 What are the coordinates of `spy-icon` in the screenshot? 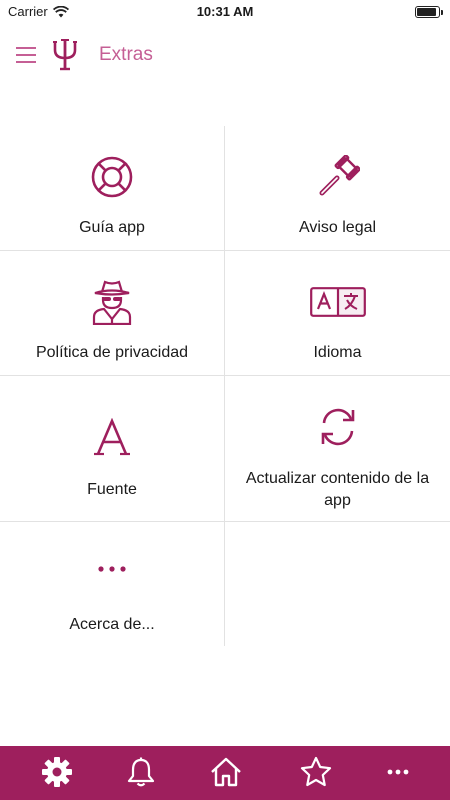 It's located at (112, 302).